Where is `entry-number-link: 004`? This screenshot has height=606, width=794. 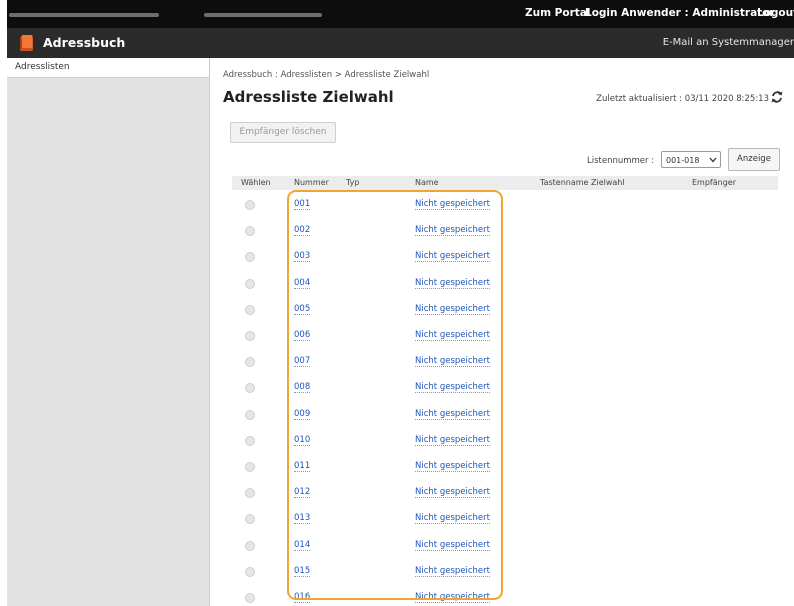 entry-number-link: 004 is located at coordinates (302, 283).